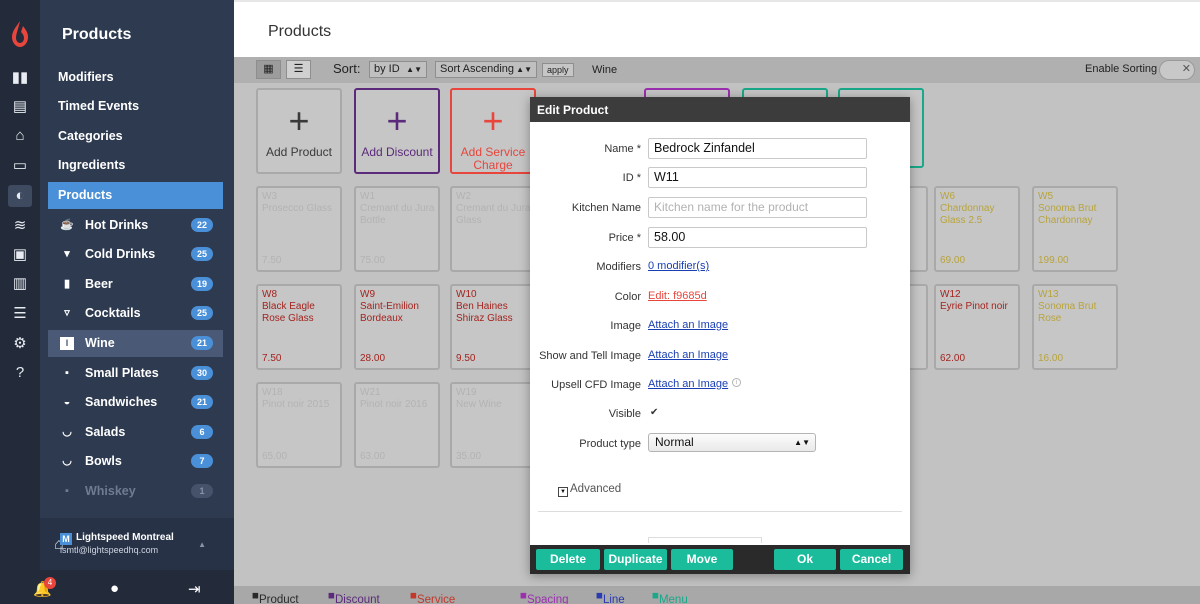 This screenshot has height=604, width=1200. Describe the element at coordinates (135, 77) in the screenshot. I see `sidebar-item-modifiers: Modifiers` at that location.